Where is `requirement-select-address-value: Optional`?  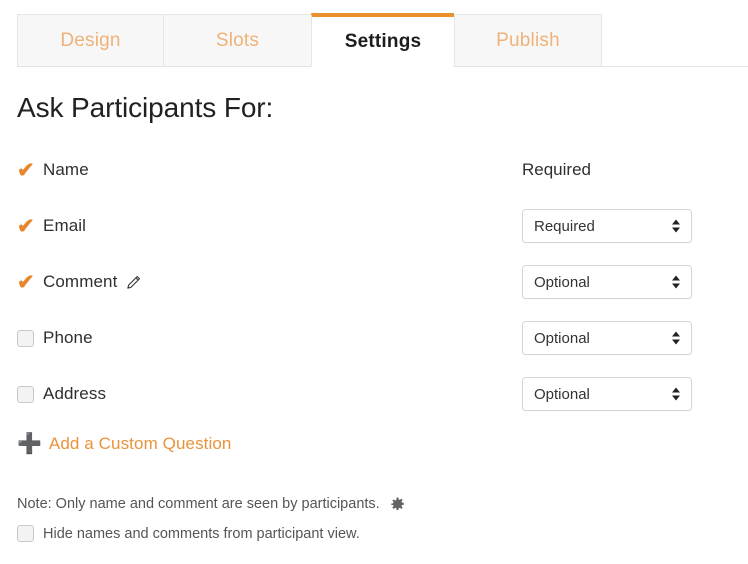 requirement-select-address-value: Optional is located at coordinates (562, 394).